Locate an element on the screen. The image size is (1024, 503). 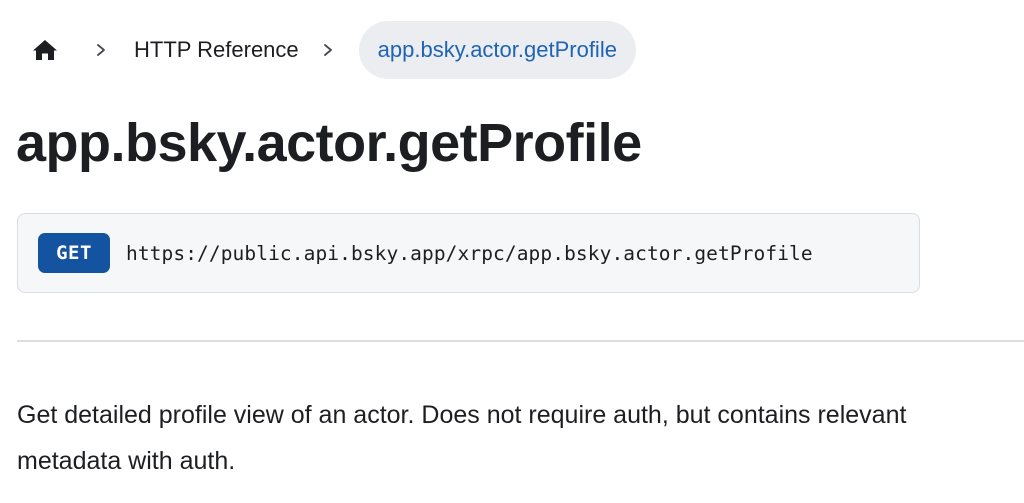
method-badge: GET is located at coordinates (74, 253).